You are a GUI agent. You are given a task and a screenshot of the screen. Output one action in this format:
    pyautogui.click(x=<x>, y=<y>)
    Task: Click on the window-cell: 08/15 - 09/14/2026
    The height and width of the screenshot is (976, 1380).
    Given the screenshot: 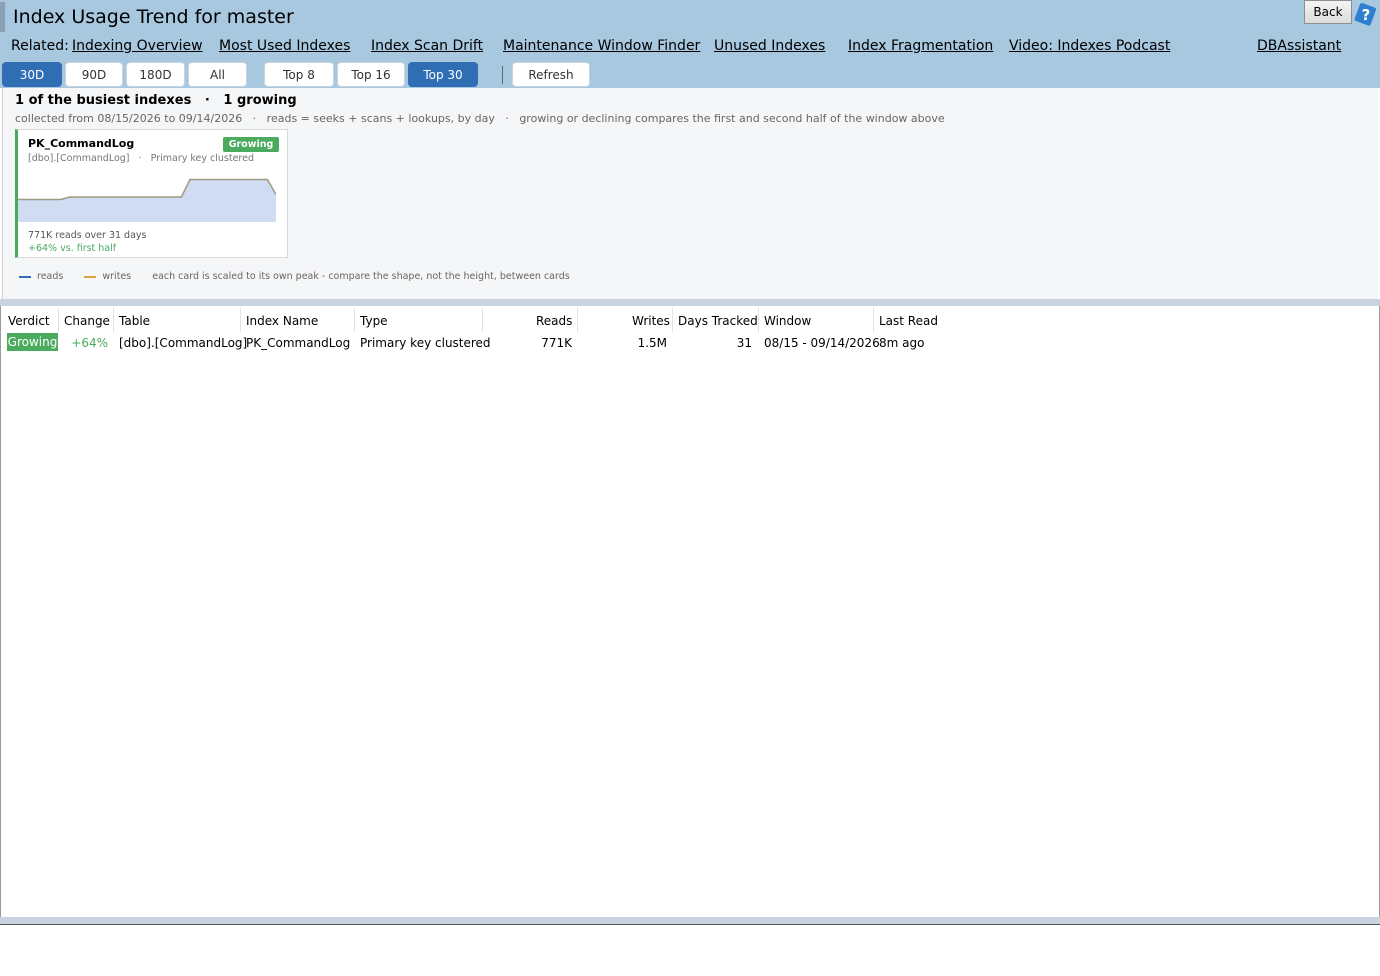 What is the action you would take?
    pyautogui.click(x=822, y=343)
    